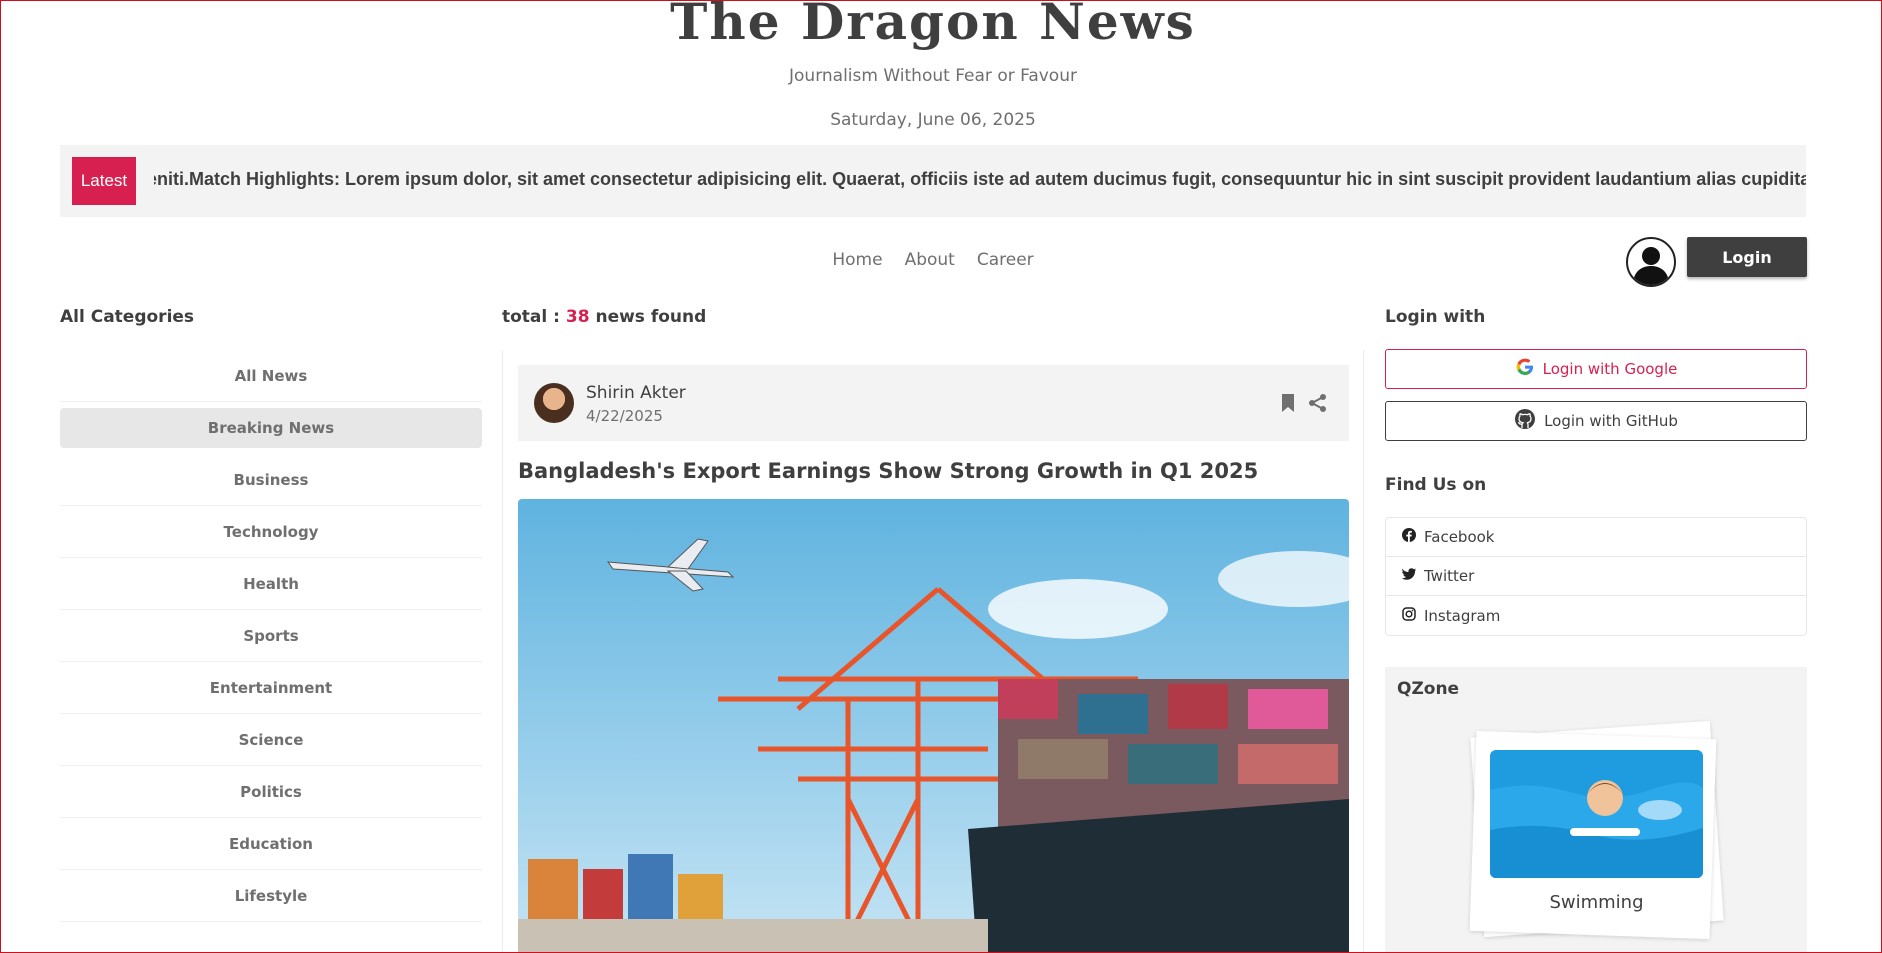  I want to click on category-politics: Politics, so click(271, 792).